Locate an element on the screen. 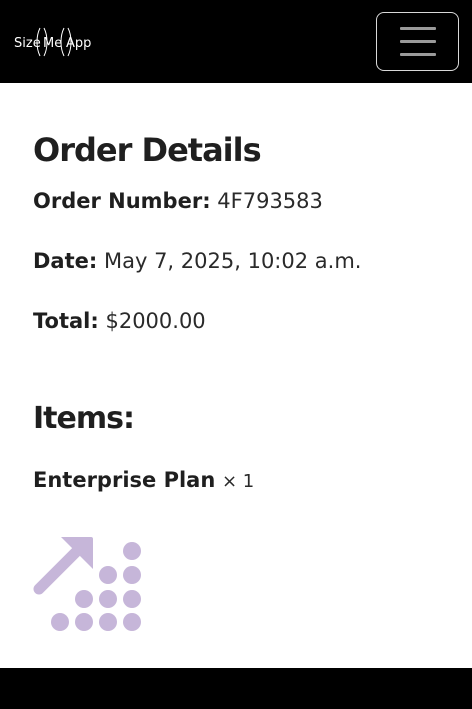  order-number-row: Order Number: 4F793583 is located at coordinates (178, 201).